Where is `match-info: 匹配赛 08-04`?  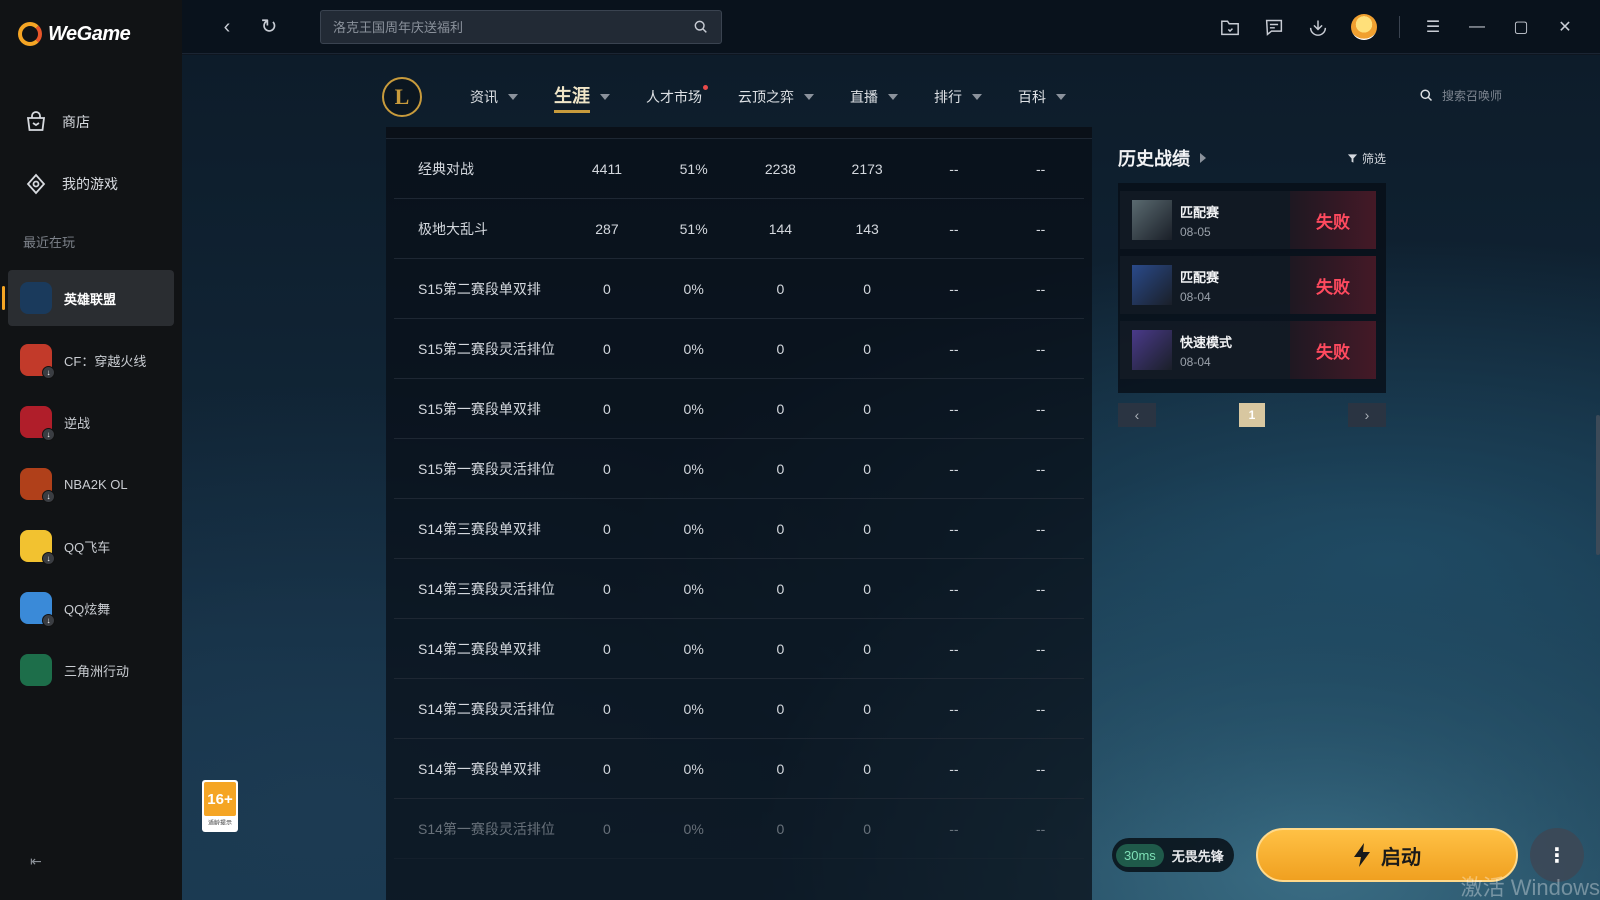 match-info: 匹配赛 08-04 is located at coordinates (1235, 285).